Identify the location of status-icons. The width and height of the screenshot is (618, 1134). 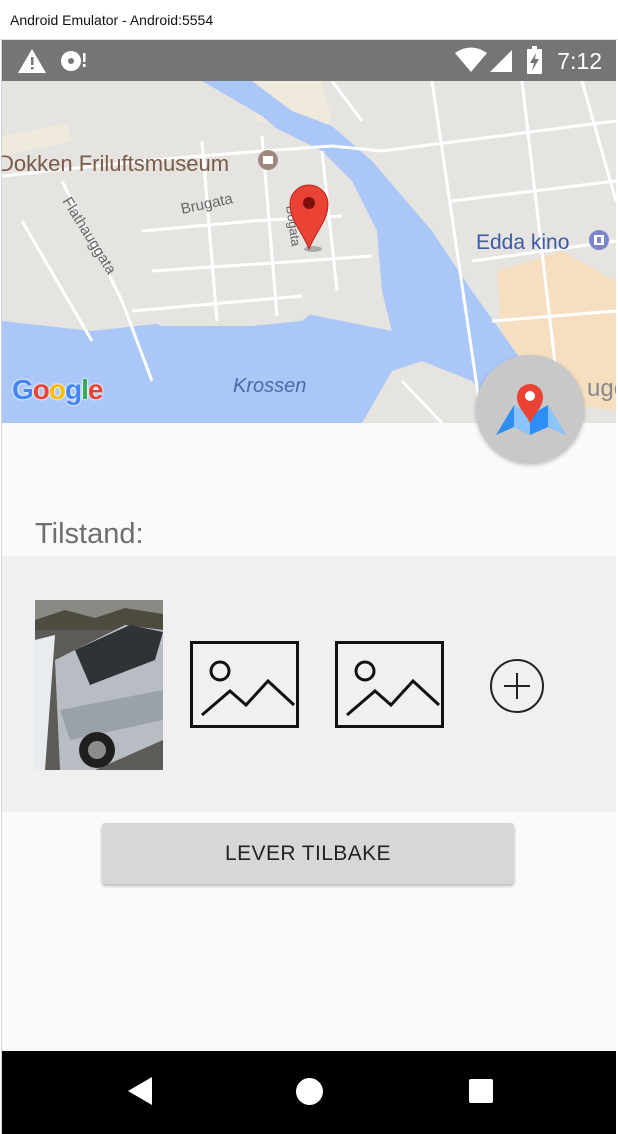
(280, 60).